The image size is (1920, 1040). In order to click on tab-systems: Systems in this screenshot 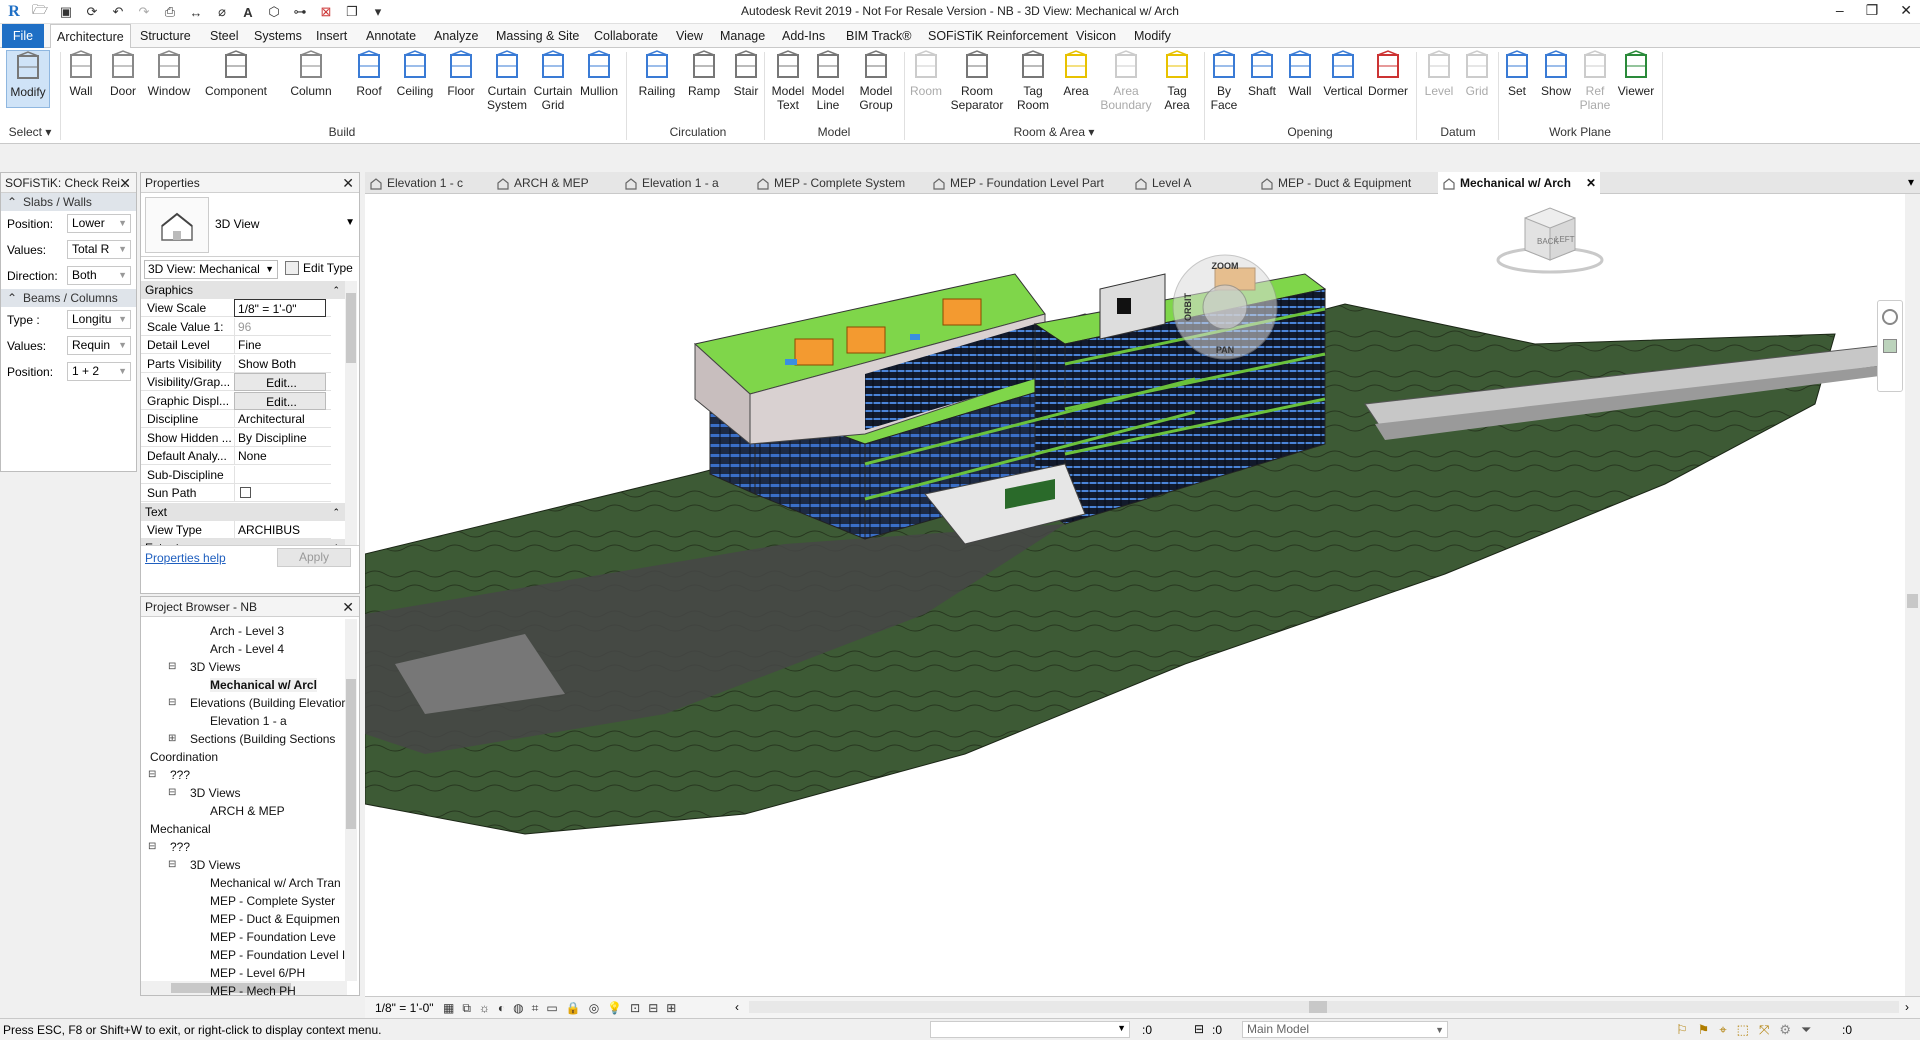, I will do `click(278, 36)`.